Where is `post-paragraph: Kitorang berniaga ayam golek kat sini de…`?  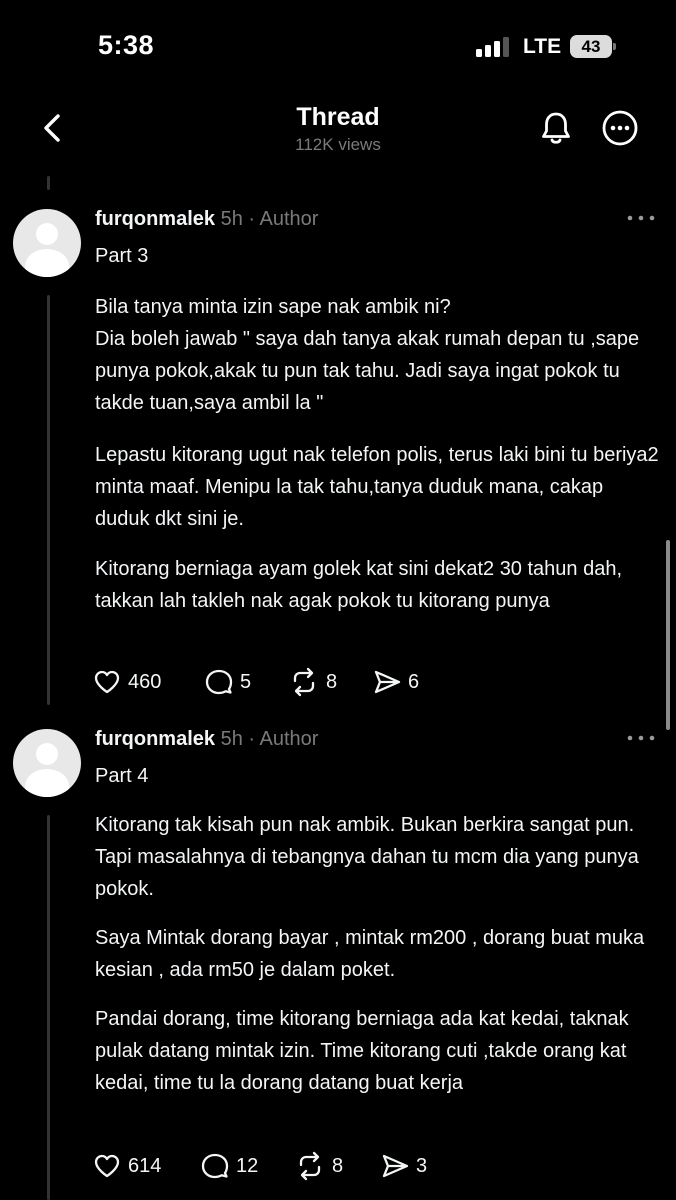
post-paragraph: Kitorang berniaga ayam golek kat sini de… is located at coordinates (359, 585).